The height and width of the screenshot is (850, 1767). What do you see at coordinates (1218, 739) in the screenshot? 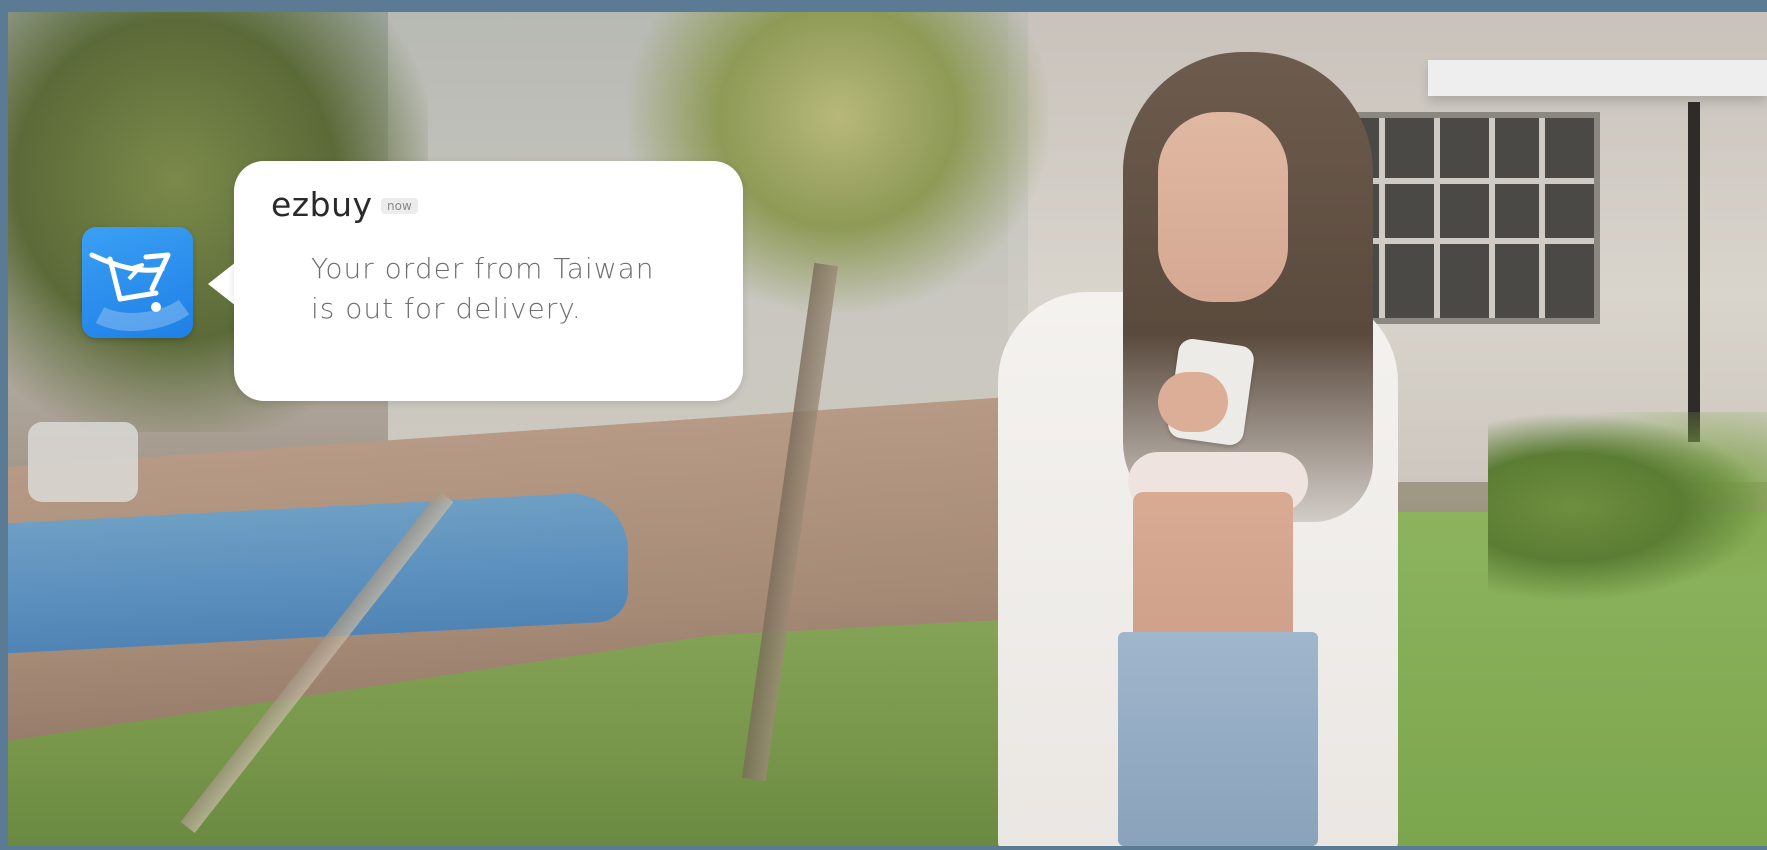
I see `denim-shorts` at bounding box center [1218, 739].